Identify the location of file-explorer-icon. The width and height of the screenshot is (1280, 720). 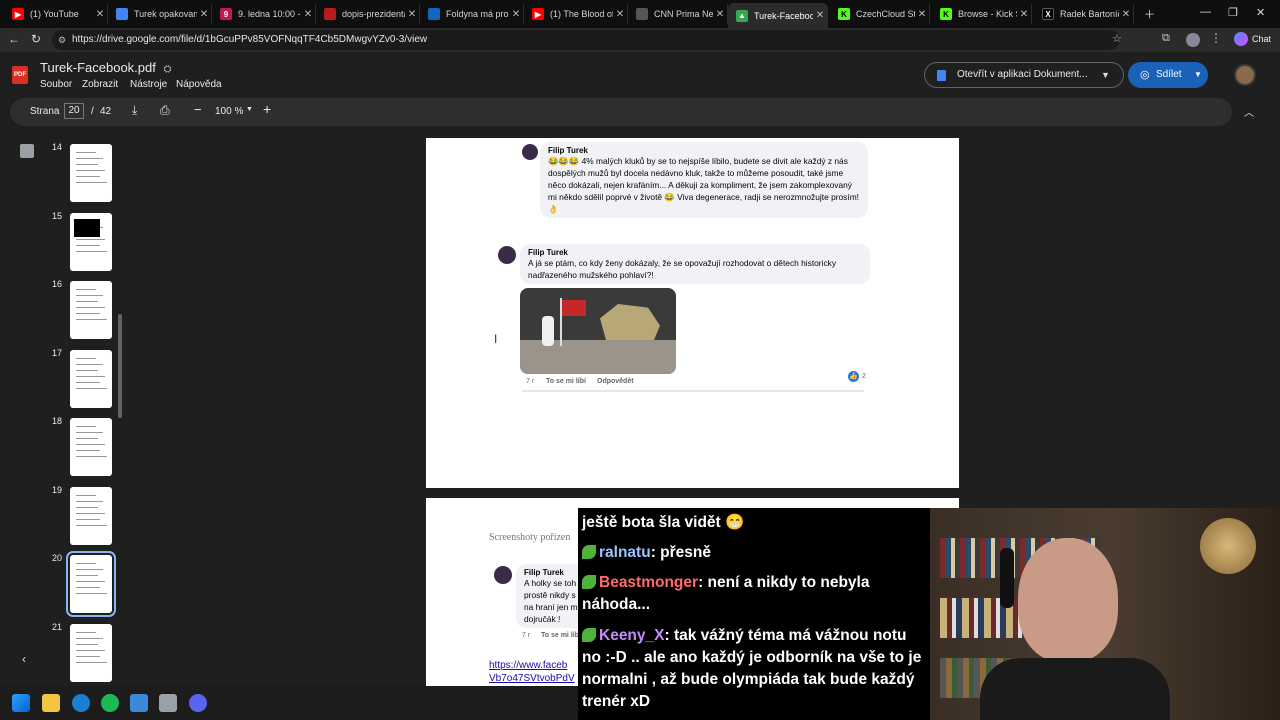
(51, 703).